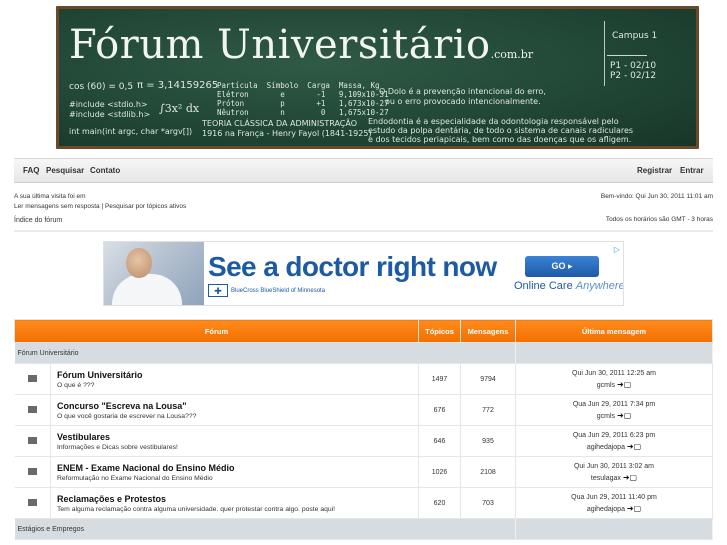 This screenshot has width=727, height=545. Describe the element at coordinates (31, 170) in the screenshot. I see `nav-faq-link: FAQ` at that location.